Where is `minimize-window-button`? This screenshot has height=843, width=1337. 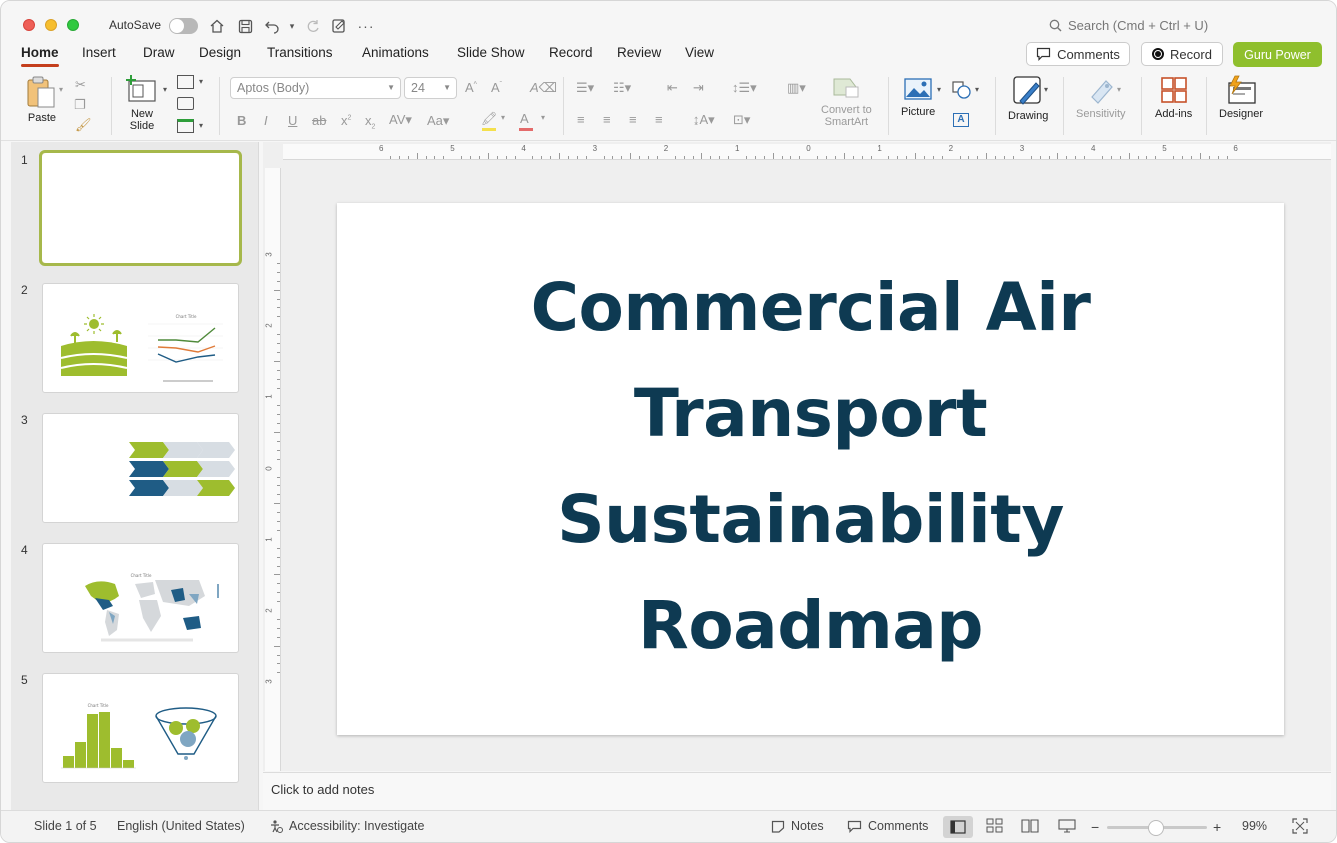
minimize-window-button is located at coordinates (51, 25).